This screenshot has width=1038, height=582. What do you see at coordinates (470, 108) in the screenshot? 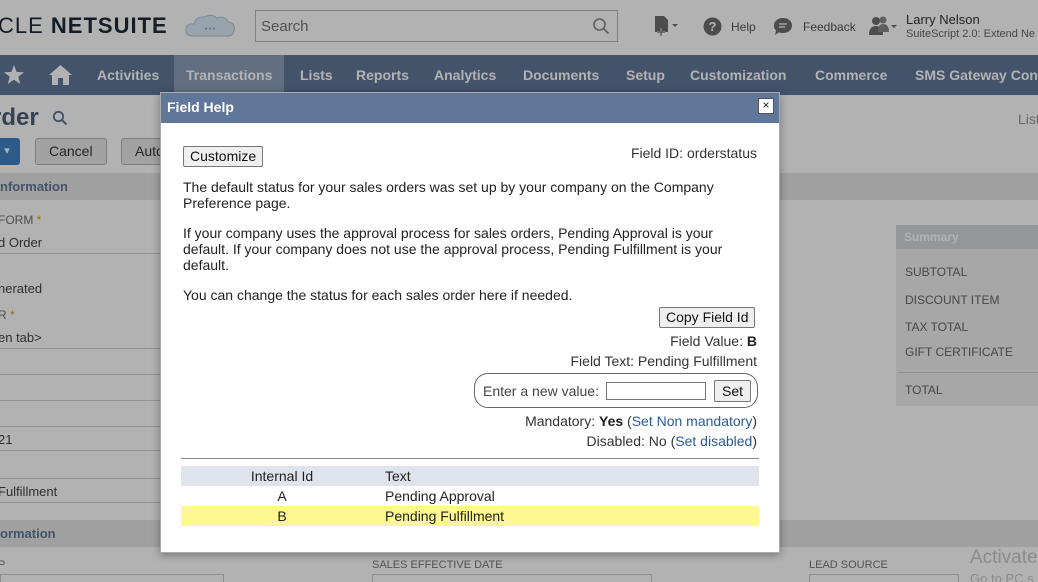
I see `dialog-header: Field Help ×` at bounding box center [470, 108].